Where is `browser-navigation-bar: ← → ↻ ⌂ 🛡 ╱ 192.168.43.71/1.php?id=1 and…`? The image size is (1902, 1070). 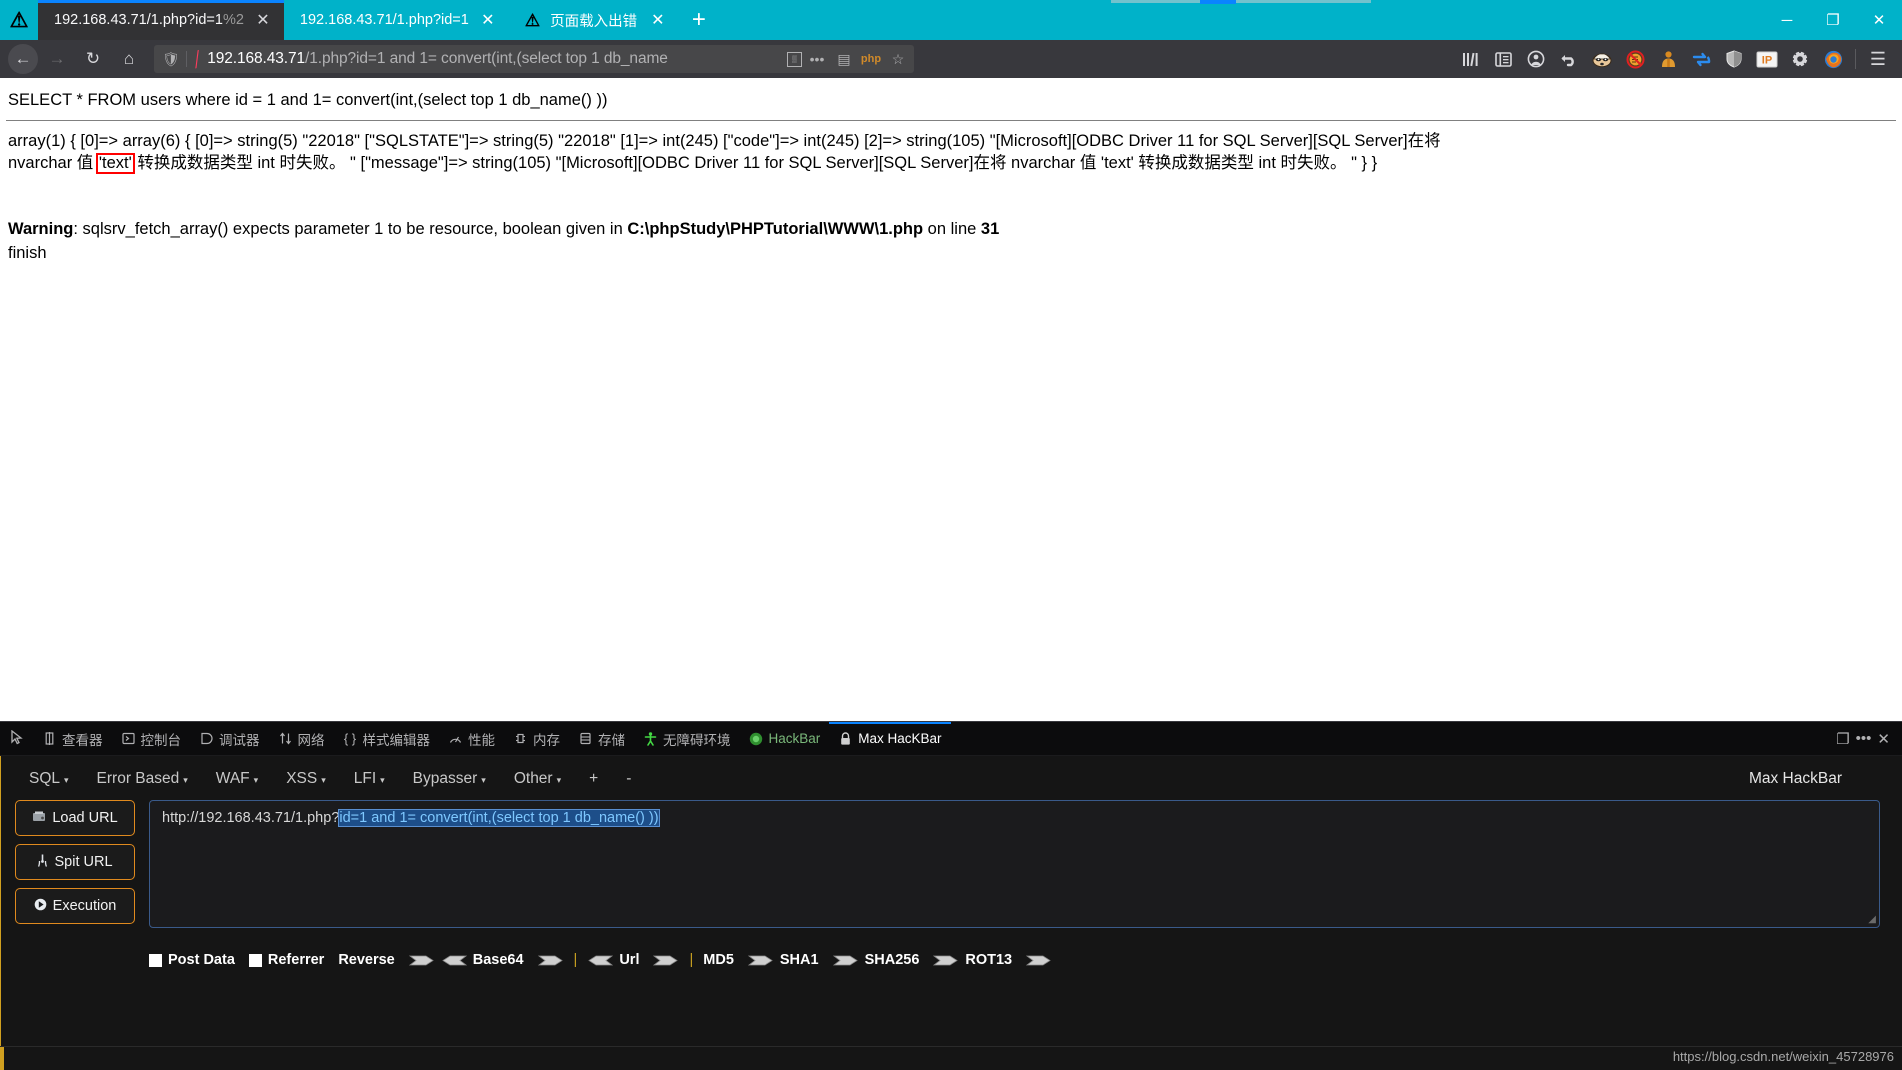 browser-navigation-bar: ← → ↻ ⌂ 🛡 ╱ 192.168.43.71/1.php?id=1 and… is located at coordinates (951, 59).